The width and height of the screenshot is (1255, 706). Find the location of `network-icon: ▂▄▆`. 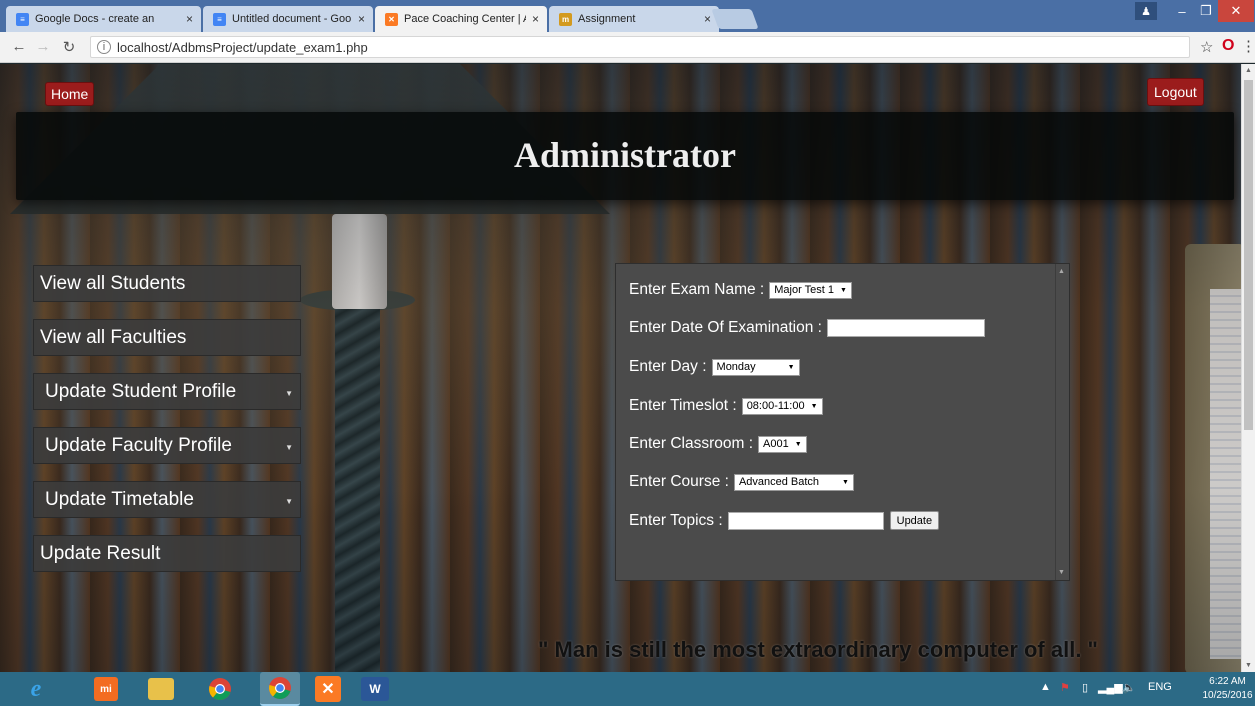

network-icon: ▂▄▆ is located at coordinates (1110, 687).